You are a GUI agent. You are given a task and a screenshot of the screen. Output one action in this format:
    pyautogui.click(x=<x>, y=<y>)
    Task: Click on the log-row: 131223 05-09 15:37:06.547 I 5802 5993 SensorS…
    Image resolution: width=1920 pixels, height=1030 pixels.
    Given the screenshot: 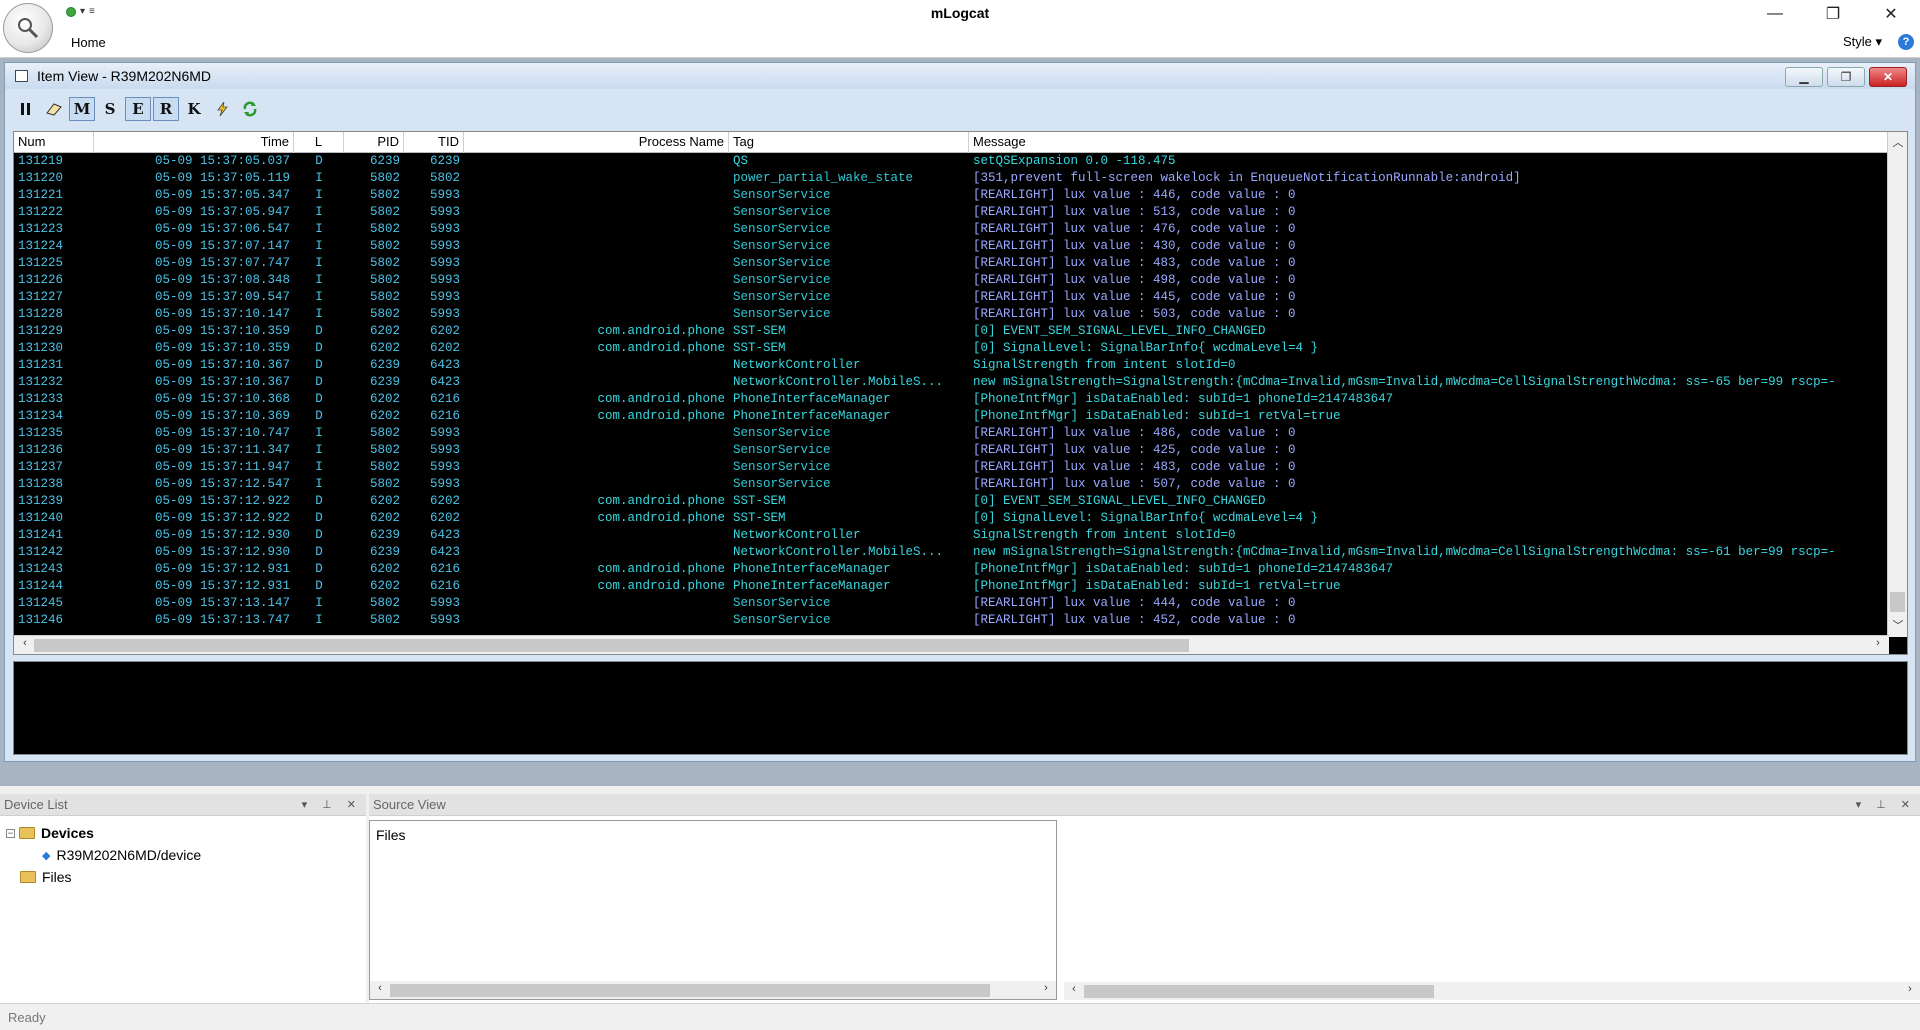 What is the action you would take?
    pyautogui.click(x=951, y=229)
    